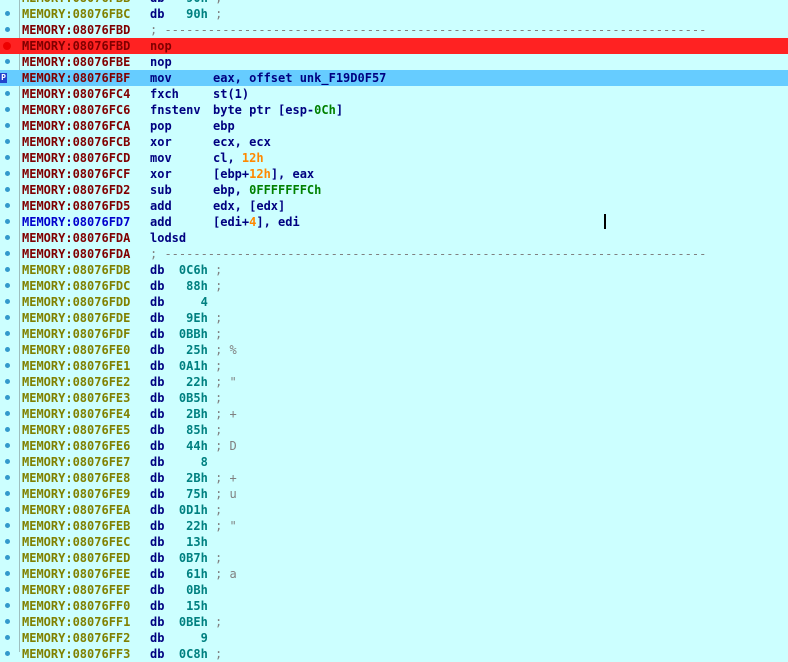 This screenshot has height=662, width=788. I want to click on address-label: MEMORY:08076FDA, so click(76, 254).